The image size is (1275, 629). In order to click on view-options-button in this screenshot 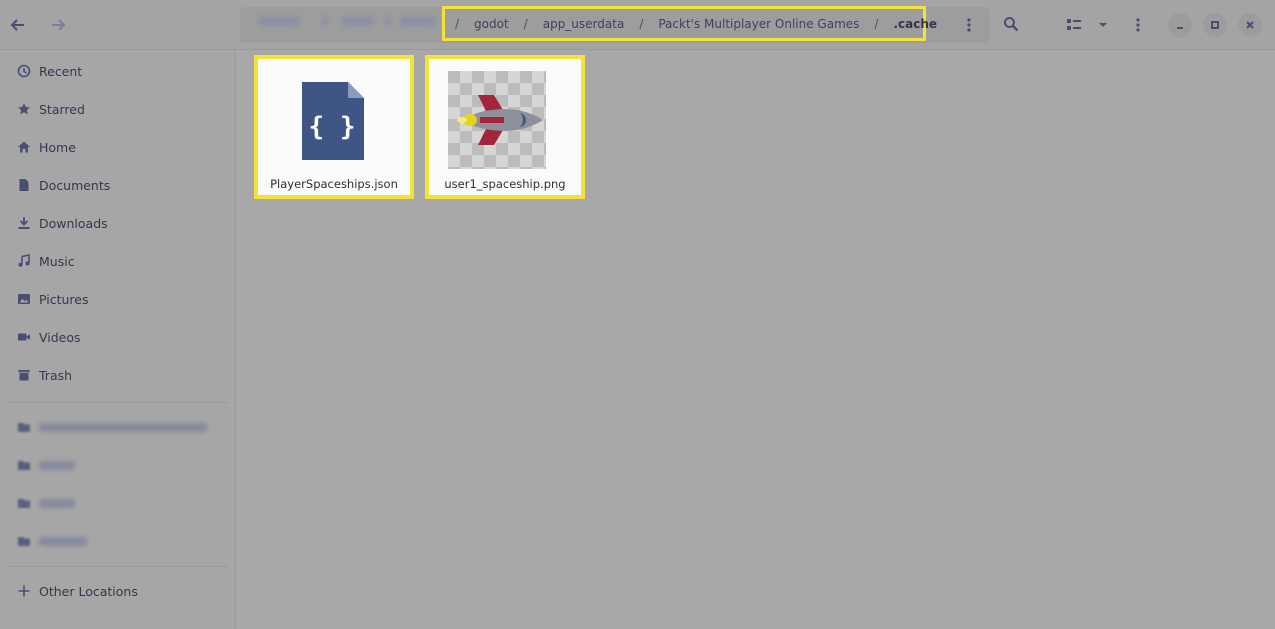, I will do `click(1103, 25)`.